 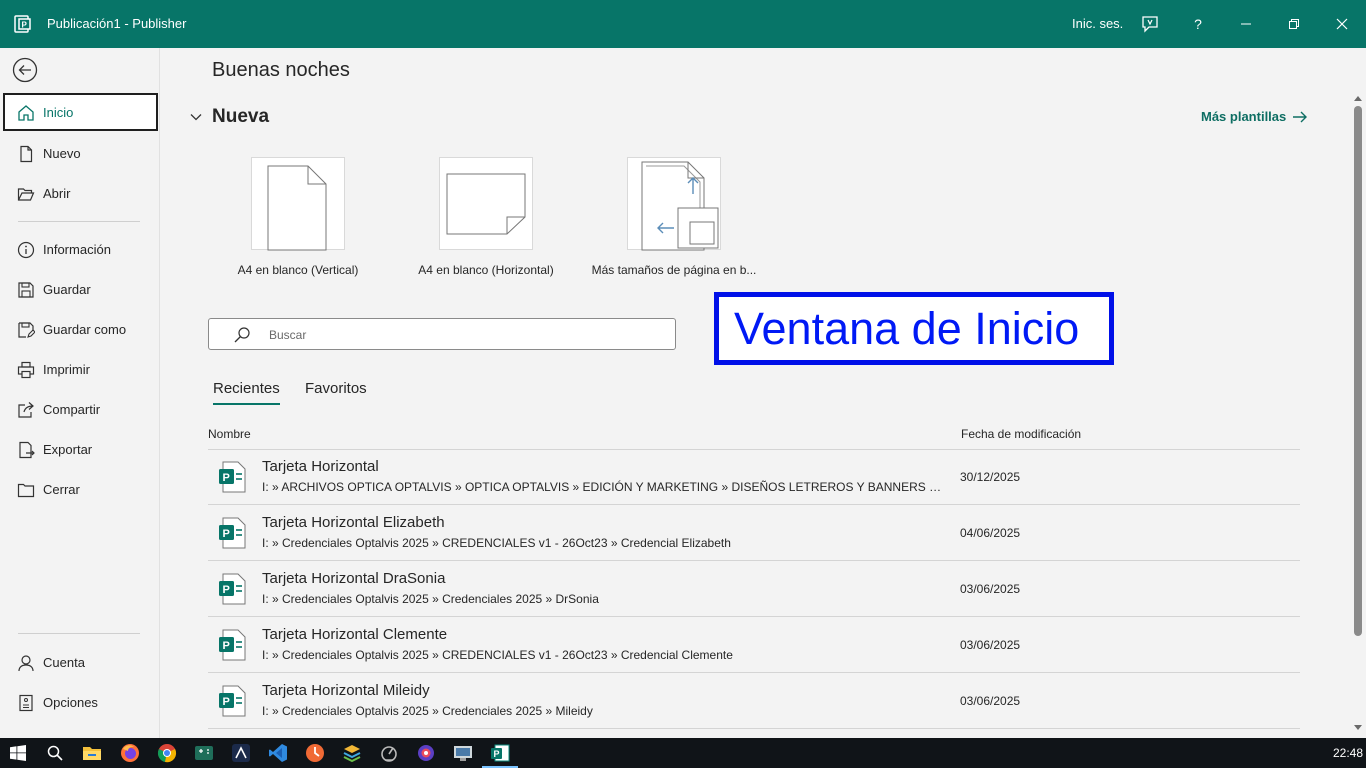 What do you see at coordinates (26, 250) in the screenshot?
I see `info-icon` at bounding box center [26, 250].